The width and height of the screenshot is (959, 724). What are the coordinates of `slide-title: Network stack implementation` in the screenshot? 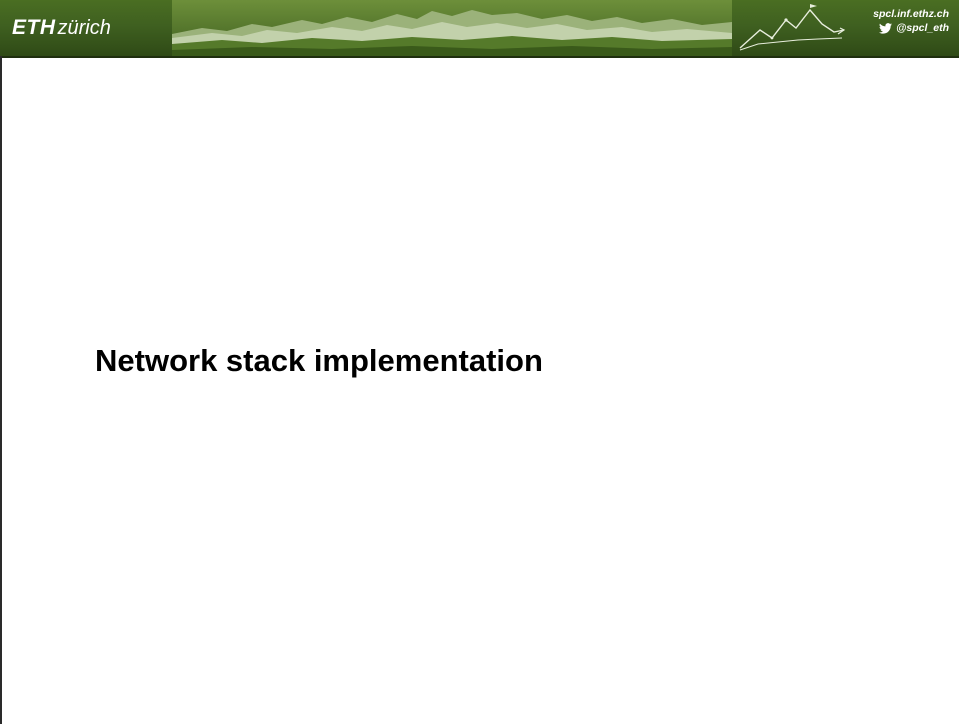 It's located at (319, 360).